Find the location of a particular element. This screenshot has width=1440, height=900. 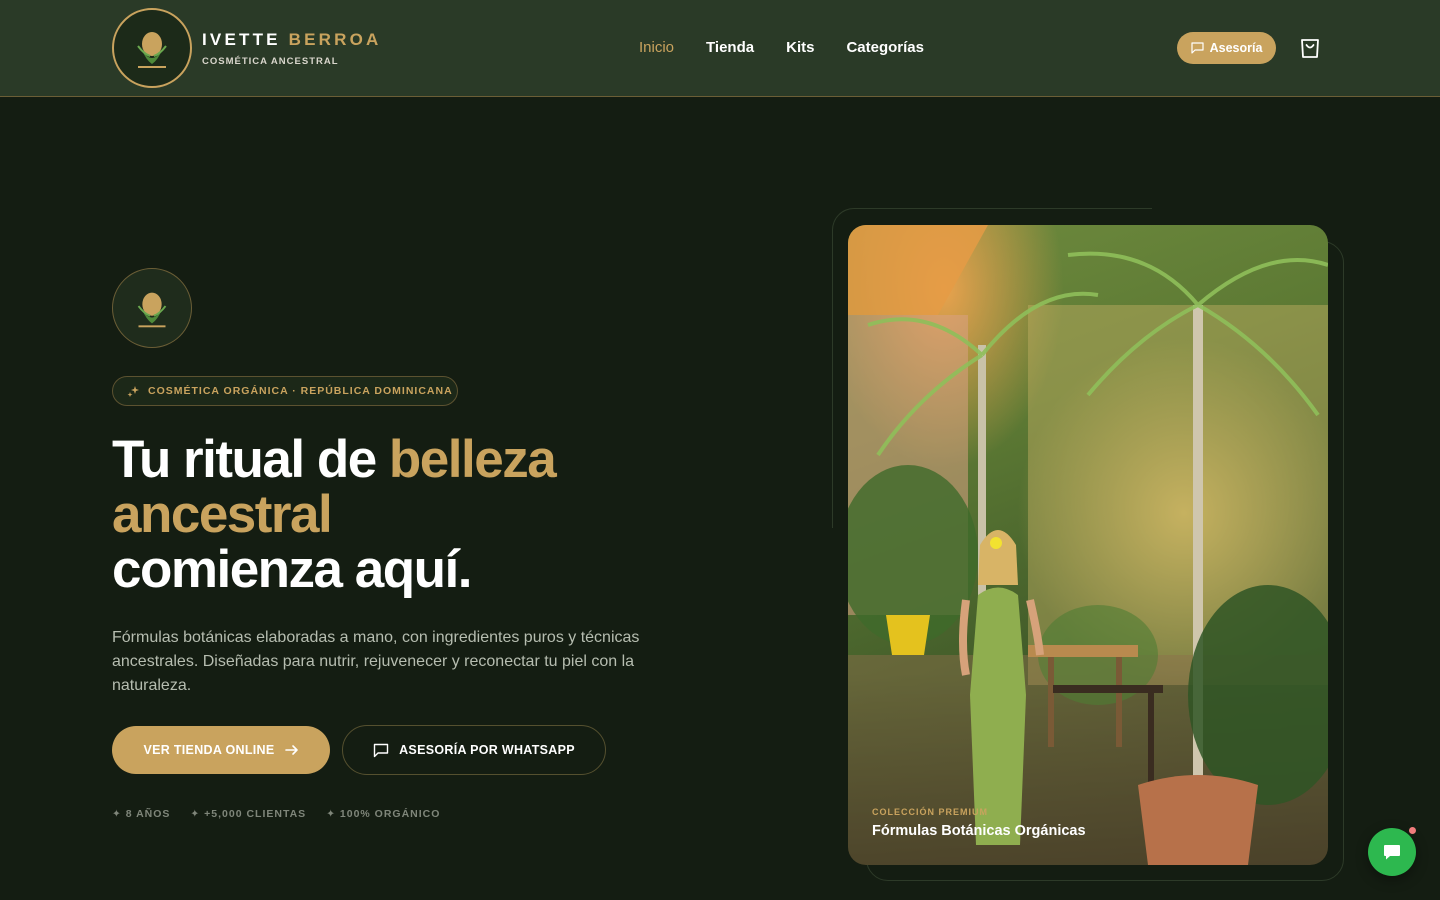

stat-clients: ✦ +5,000 CLIENTAS is located at coordinates (248, 814).